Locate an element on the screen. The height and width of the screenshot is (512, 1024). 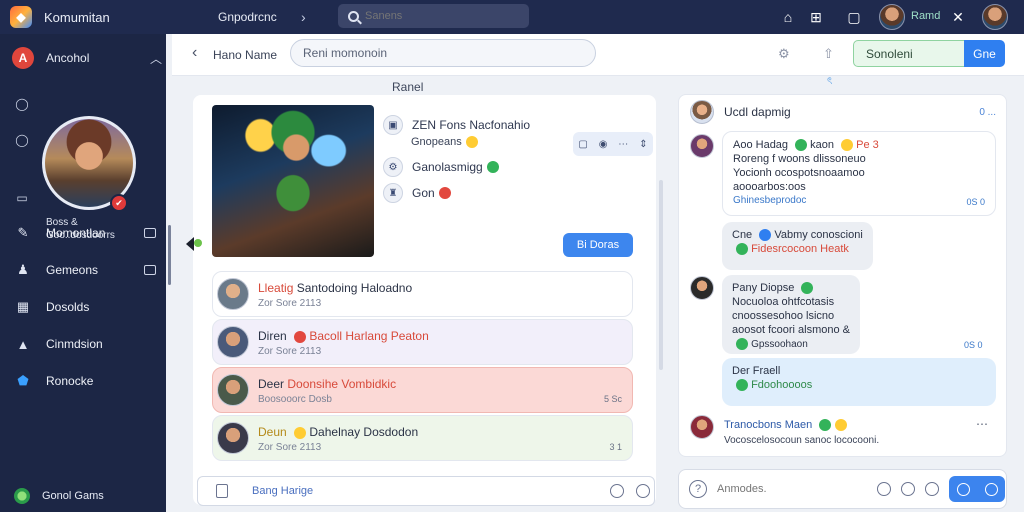
title-input is located at coordinates (443, 53).